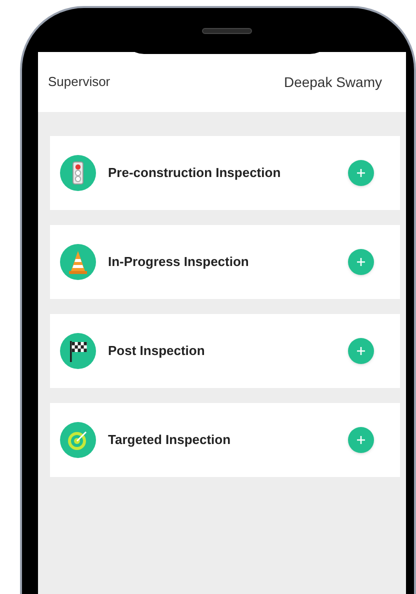 The image size is (416, 594). What do you see at coordinates (227, 31) in the screenshot?
I see `speaker-icon` at bounding box center [227, 31].